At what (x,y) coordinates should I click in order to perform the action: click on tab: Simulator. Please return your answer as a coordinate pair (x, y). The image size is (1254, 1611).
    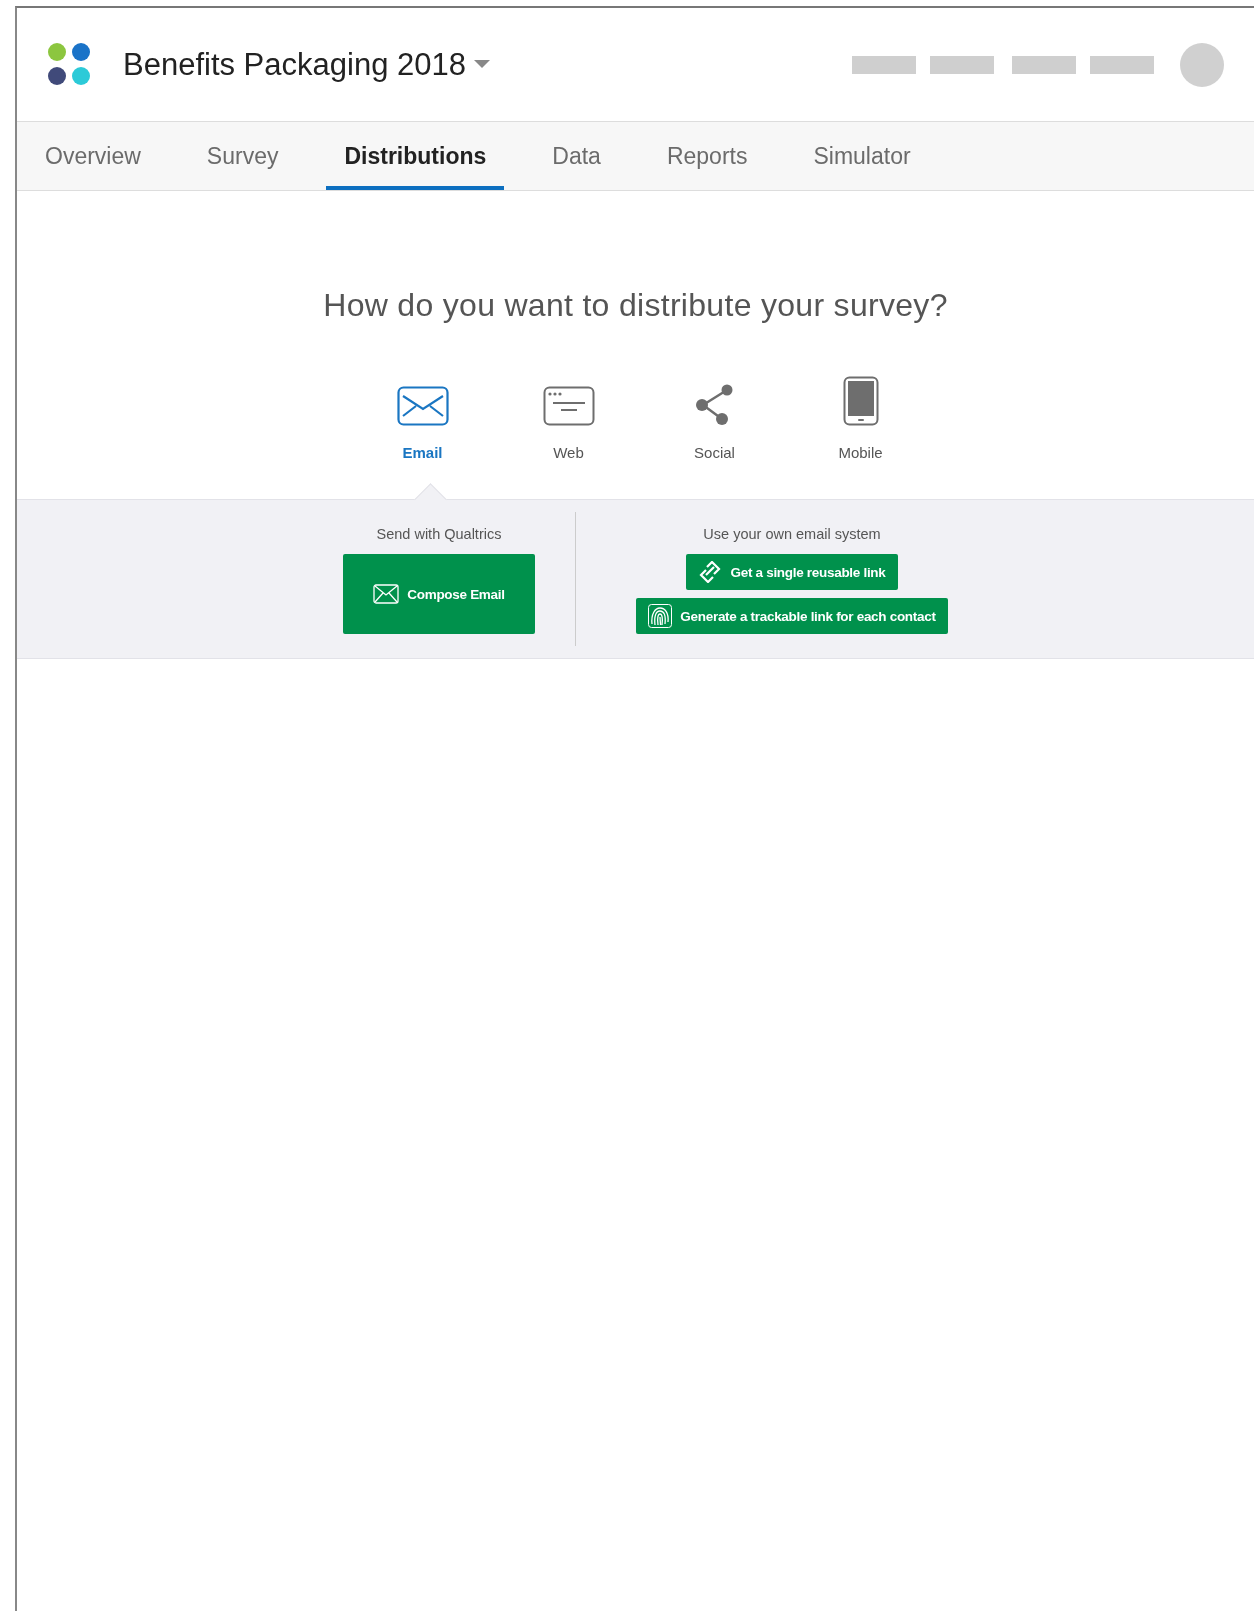
    Looking at the image, I should click on (862, 158).